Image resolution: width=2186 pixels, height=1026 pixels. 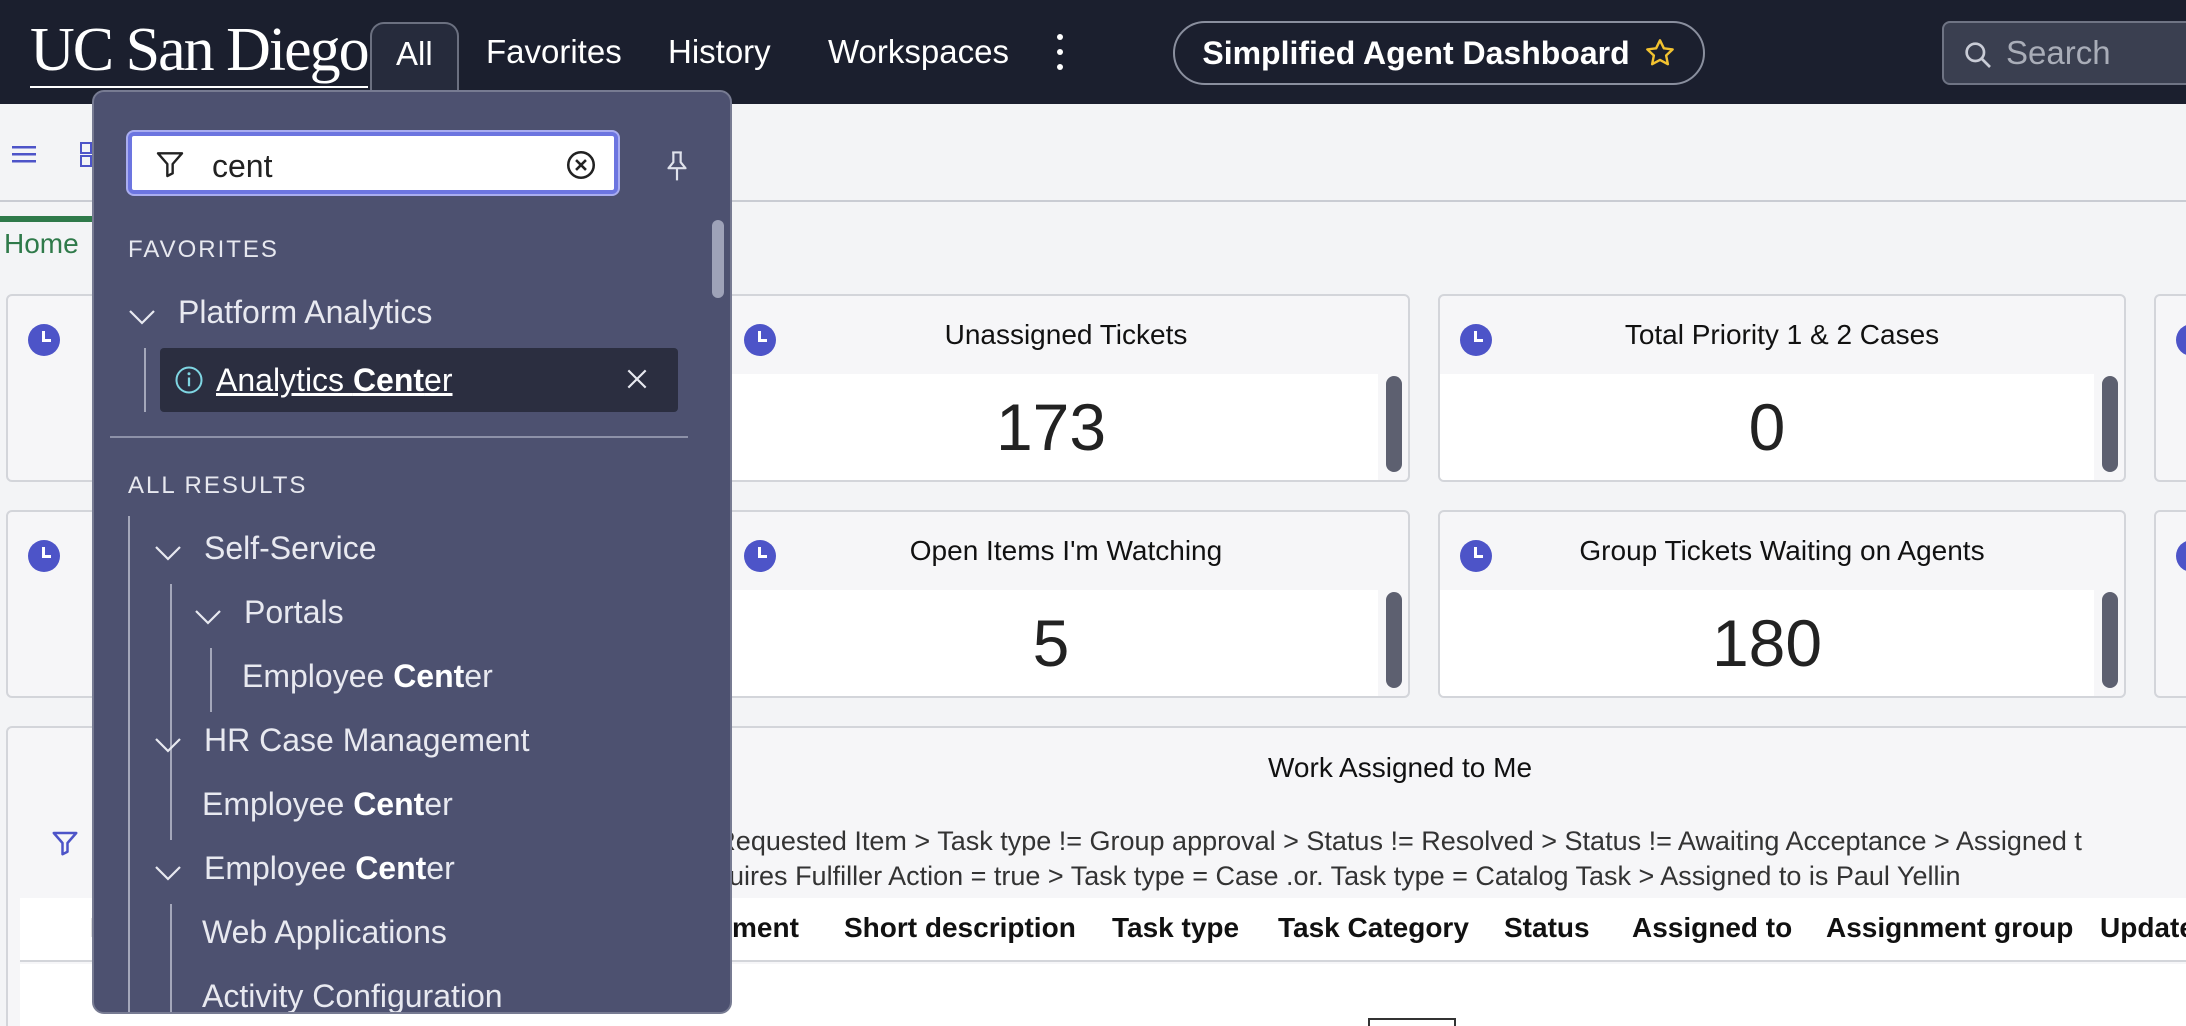 What do you see at coordinates (1051, 427) in the screenshot?
I see `card-value: 173` at bounding box center [1051, 427].